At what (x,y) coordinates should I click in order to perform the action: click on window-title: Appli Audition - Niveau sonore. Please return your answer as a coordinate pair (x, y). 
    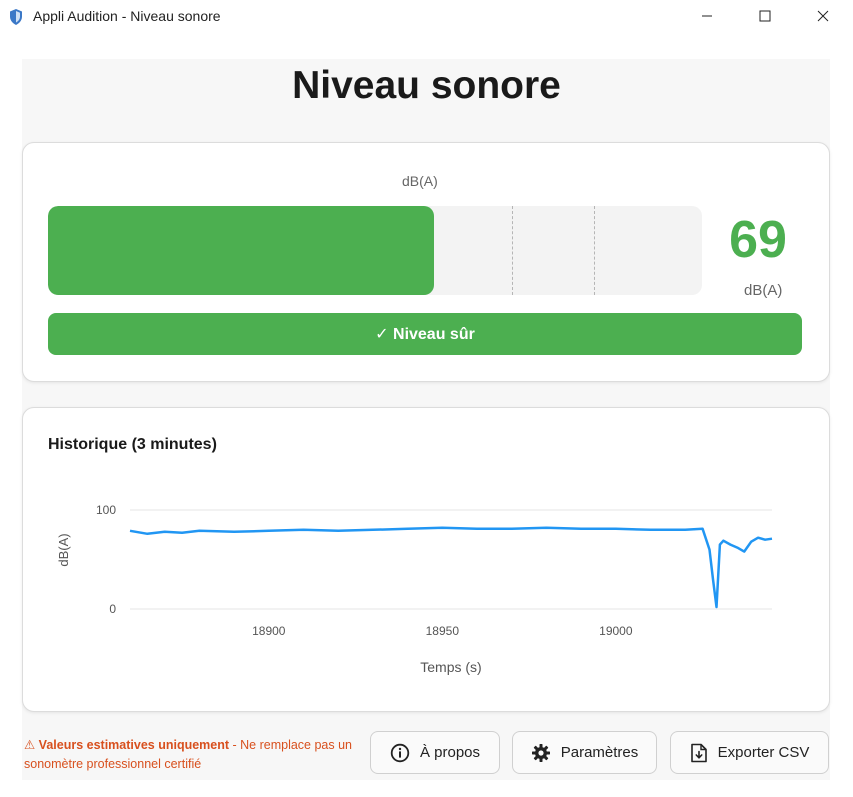
    Looking at the image, I should click on (127, 16).